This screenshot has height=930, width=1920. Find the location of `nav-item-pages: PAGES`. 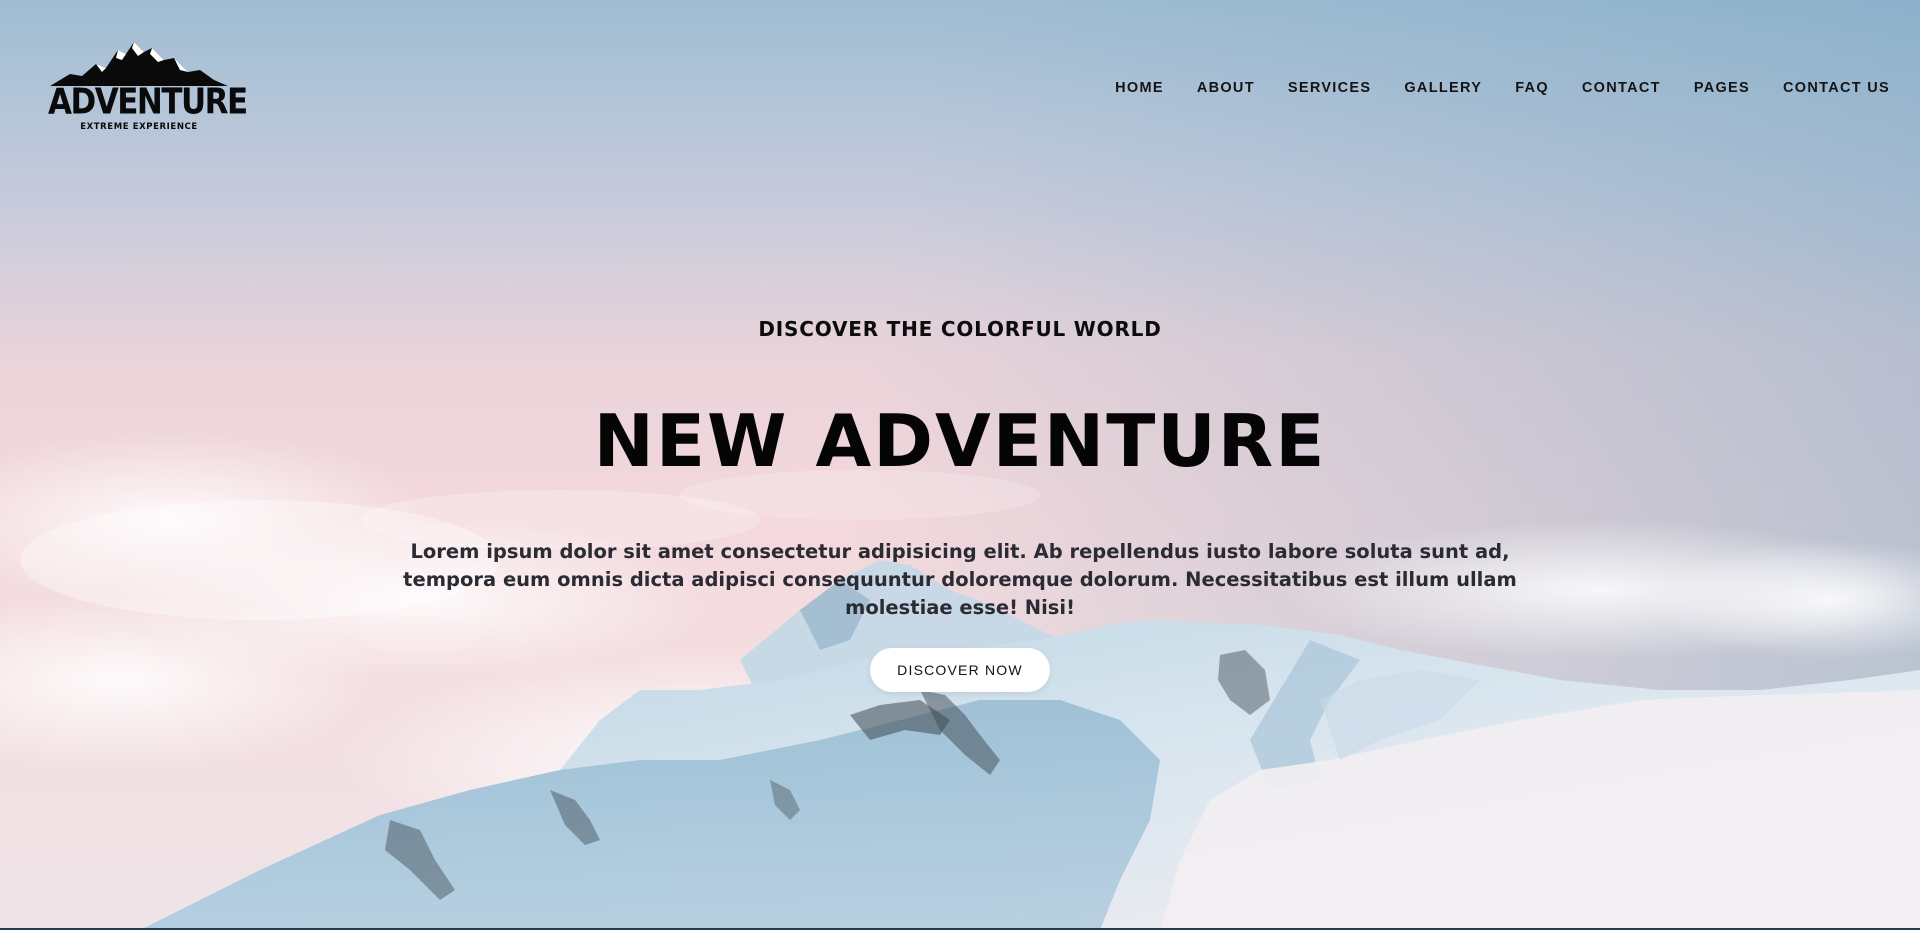

nav-item-pages: PAGES is located at coordinates (1722, 88).